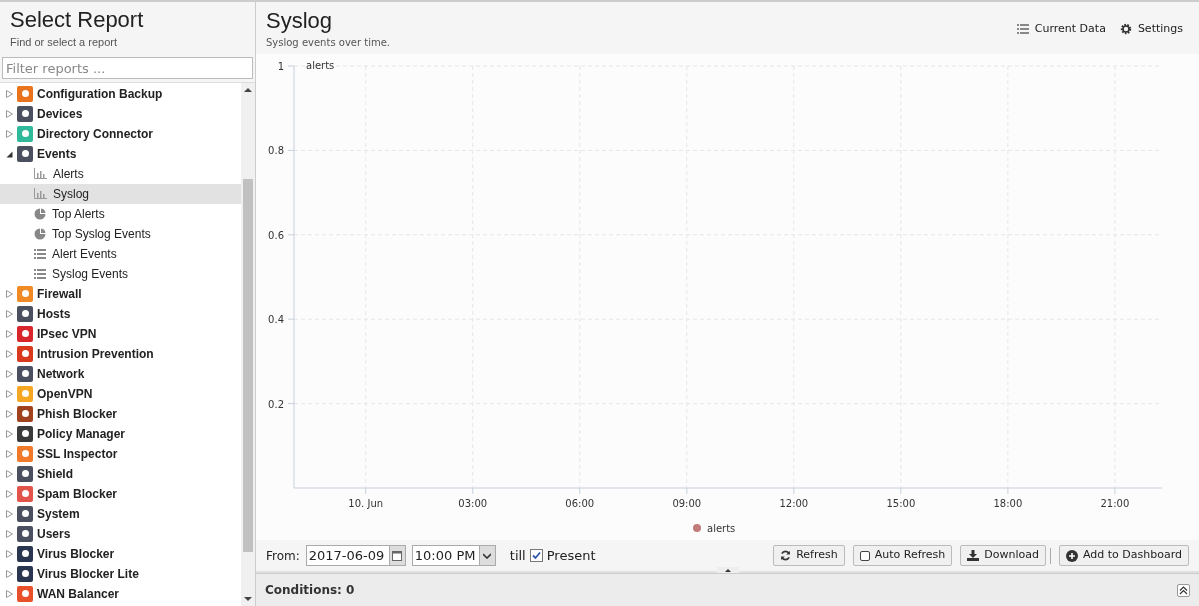 The image size is (1199, 606). What do you see at coordinates (864, 555) in the screenshot?
I see `checkbox` at bounding box center [864, 555].